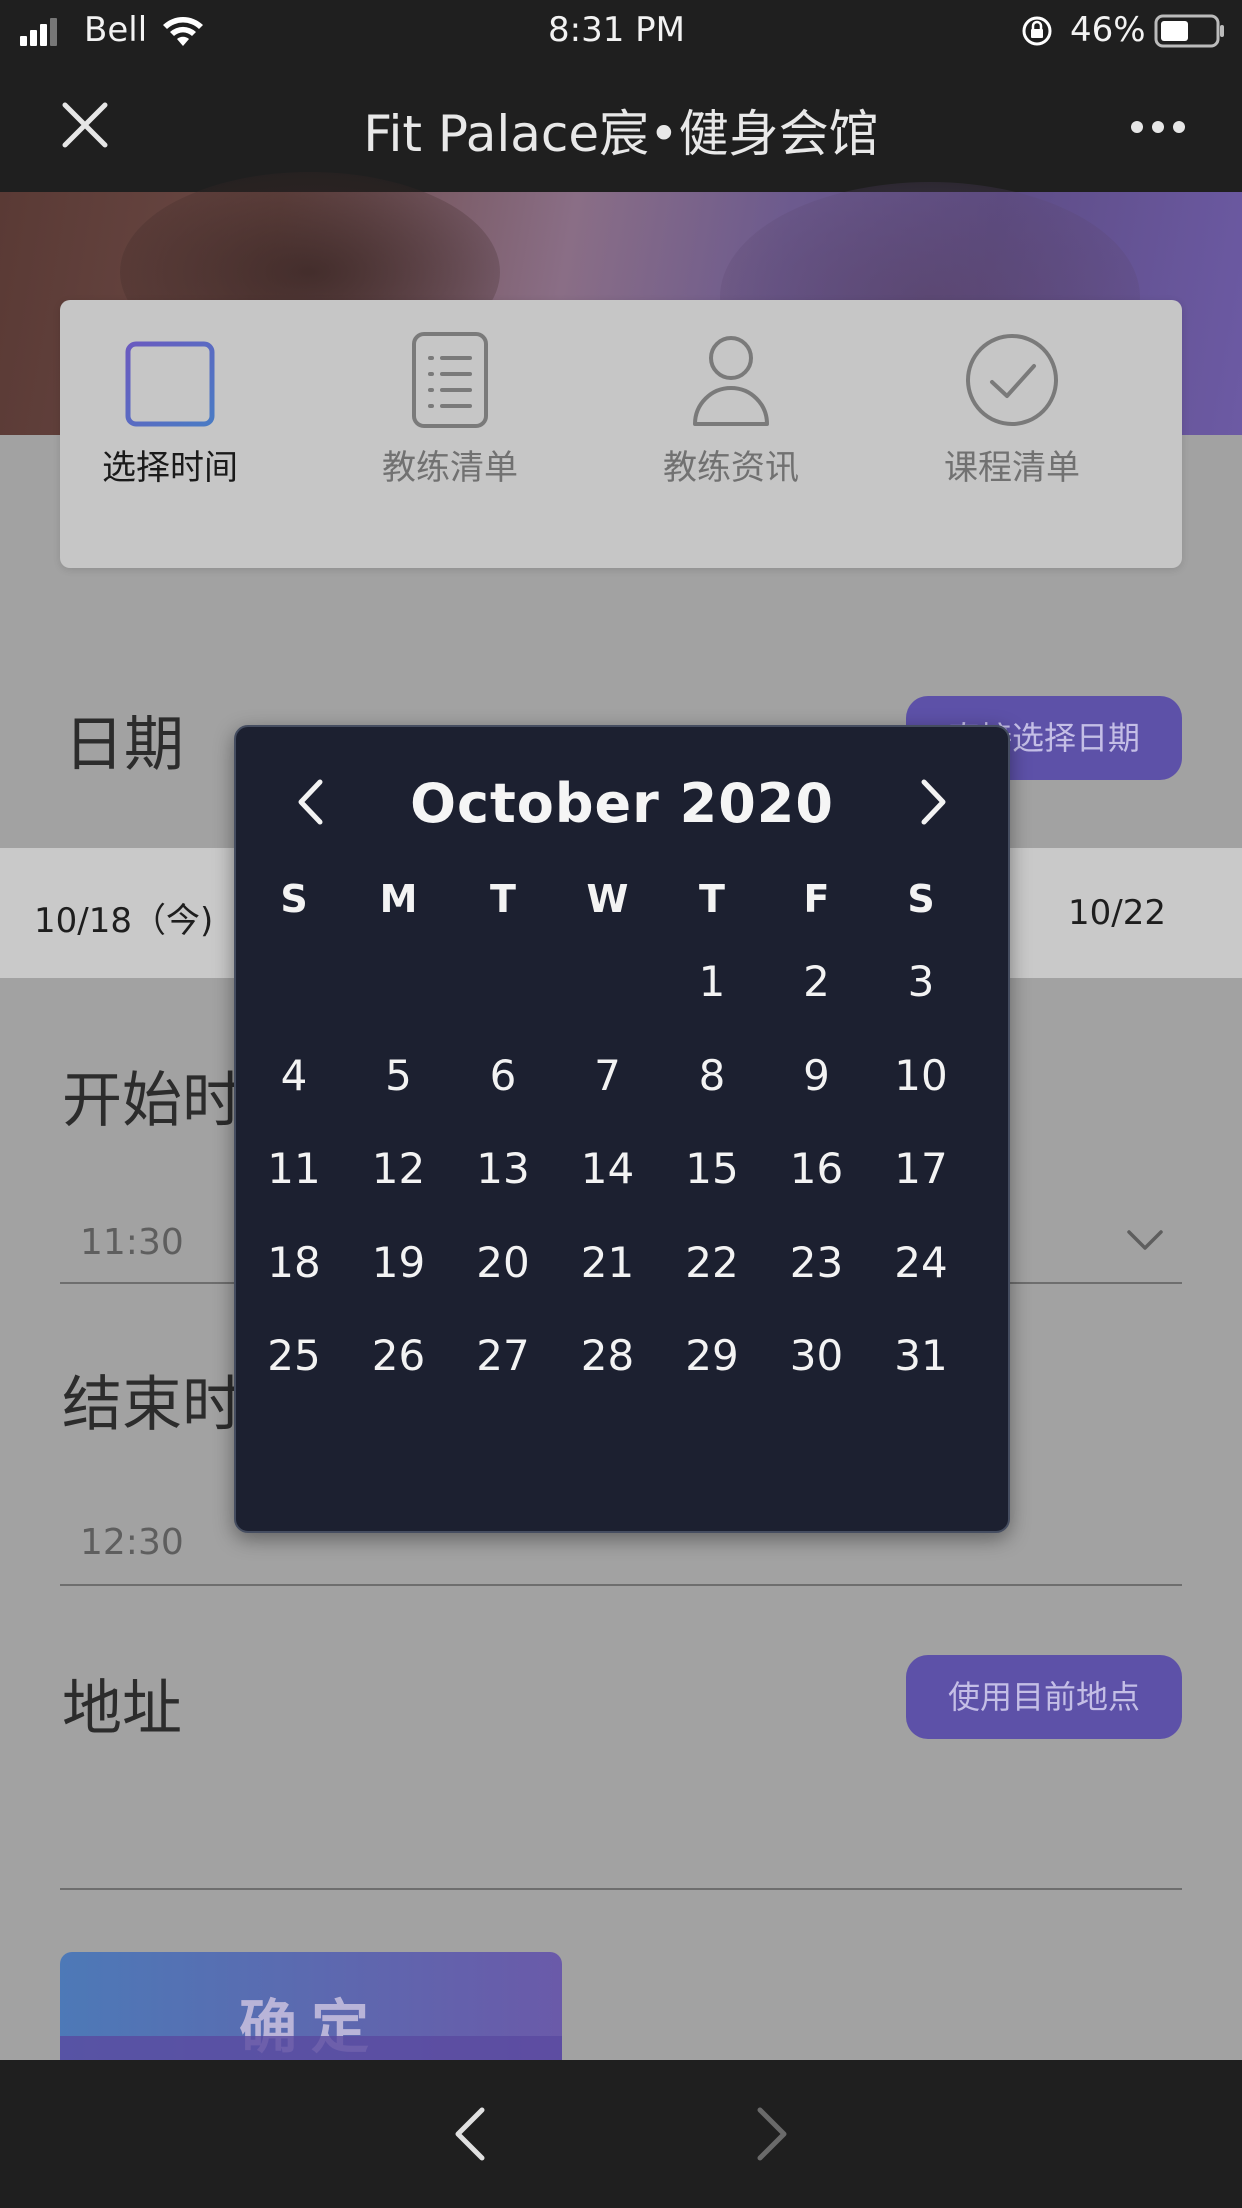  Describe the element at coordinates (399, 1355) in the screenshot. I see `calendar-day: 26` at that location.